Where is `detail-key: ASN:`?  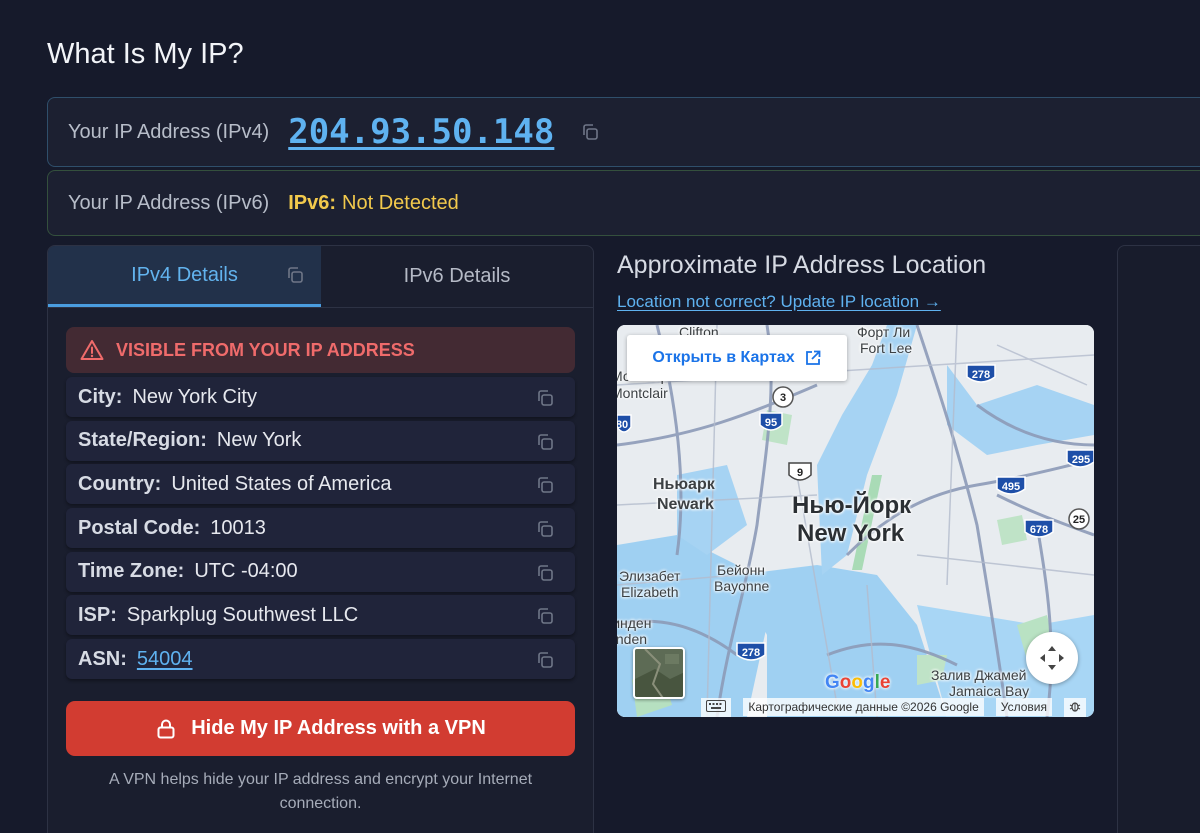
detail-key: ASN: is located at coordinates (102, 658).